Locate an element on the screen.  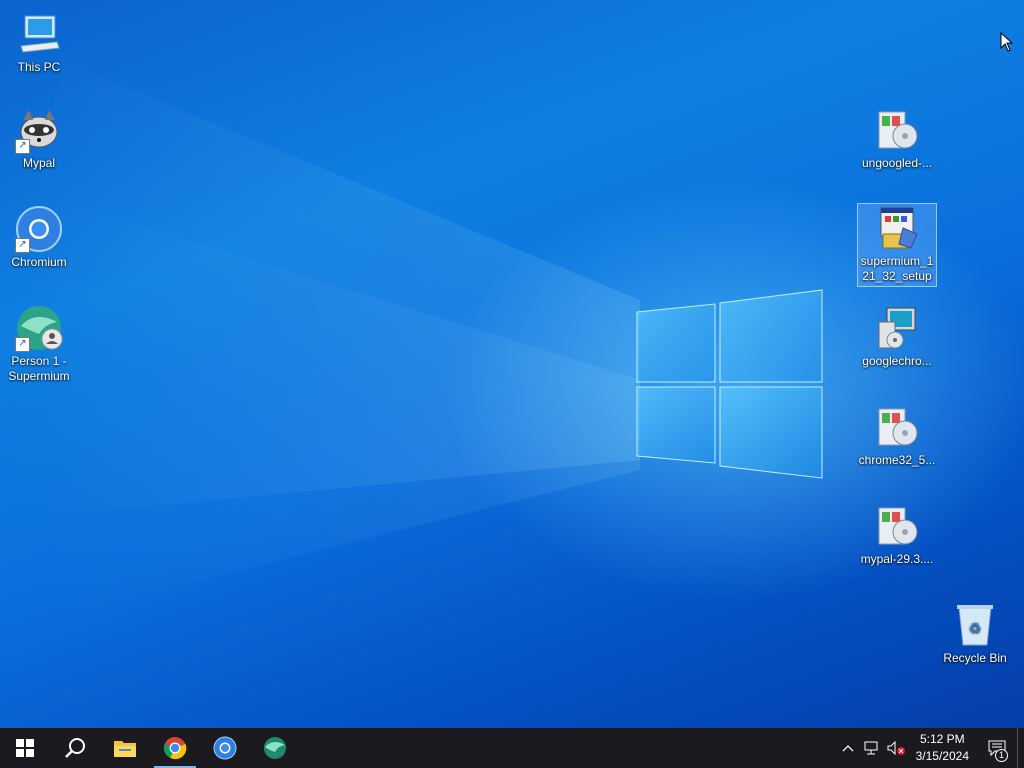
desktop-icon-label: This PC is located at coordinates (39, 67).